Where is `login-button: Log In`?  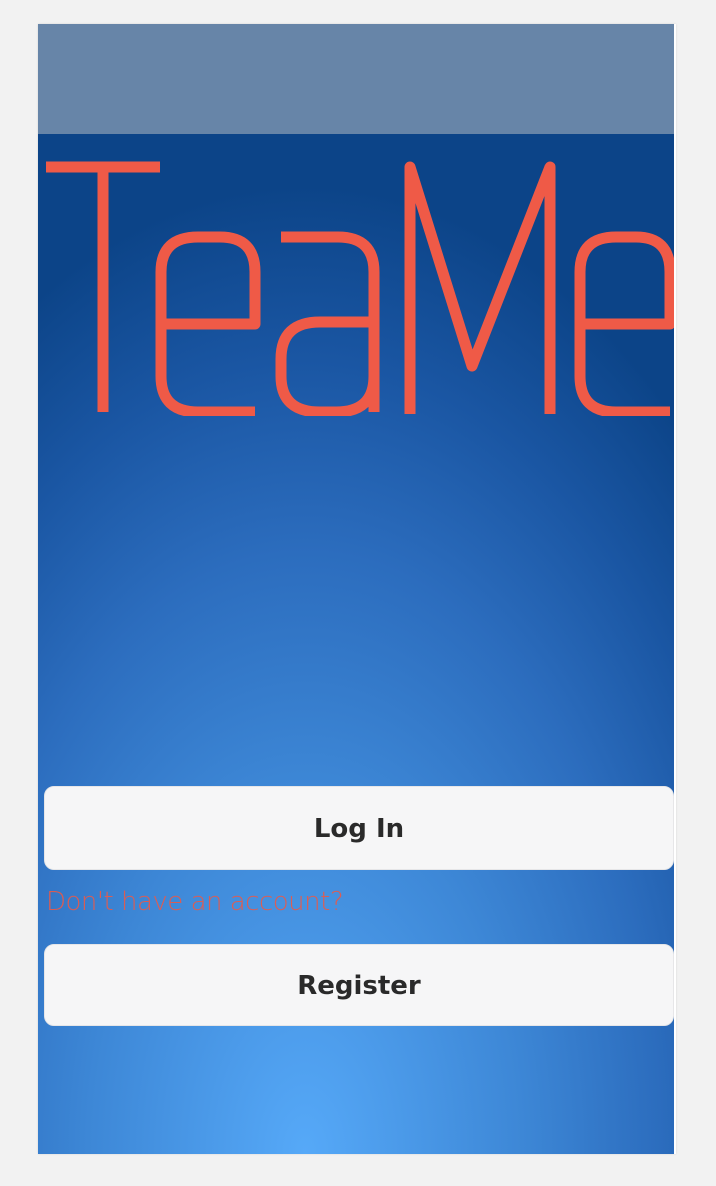
login-button: Log In is located at coordinates (359, 828).